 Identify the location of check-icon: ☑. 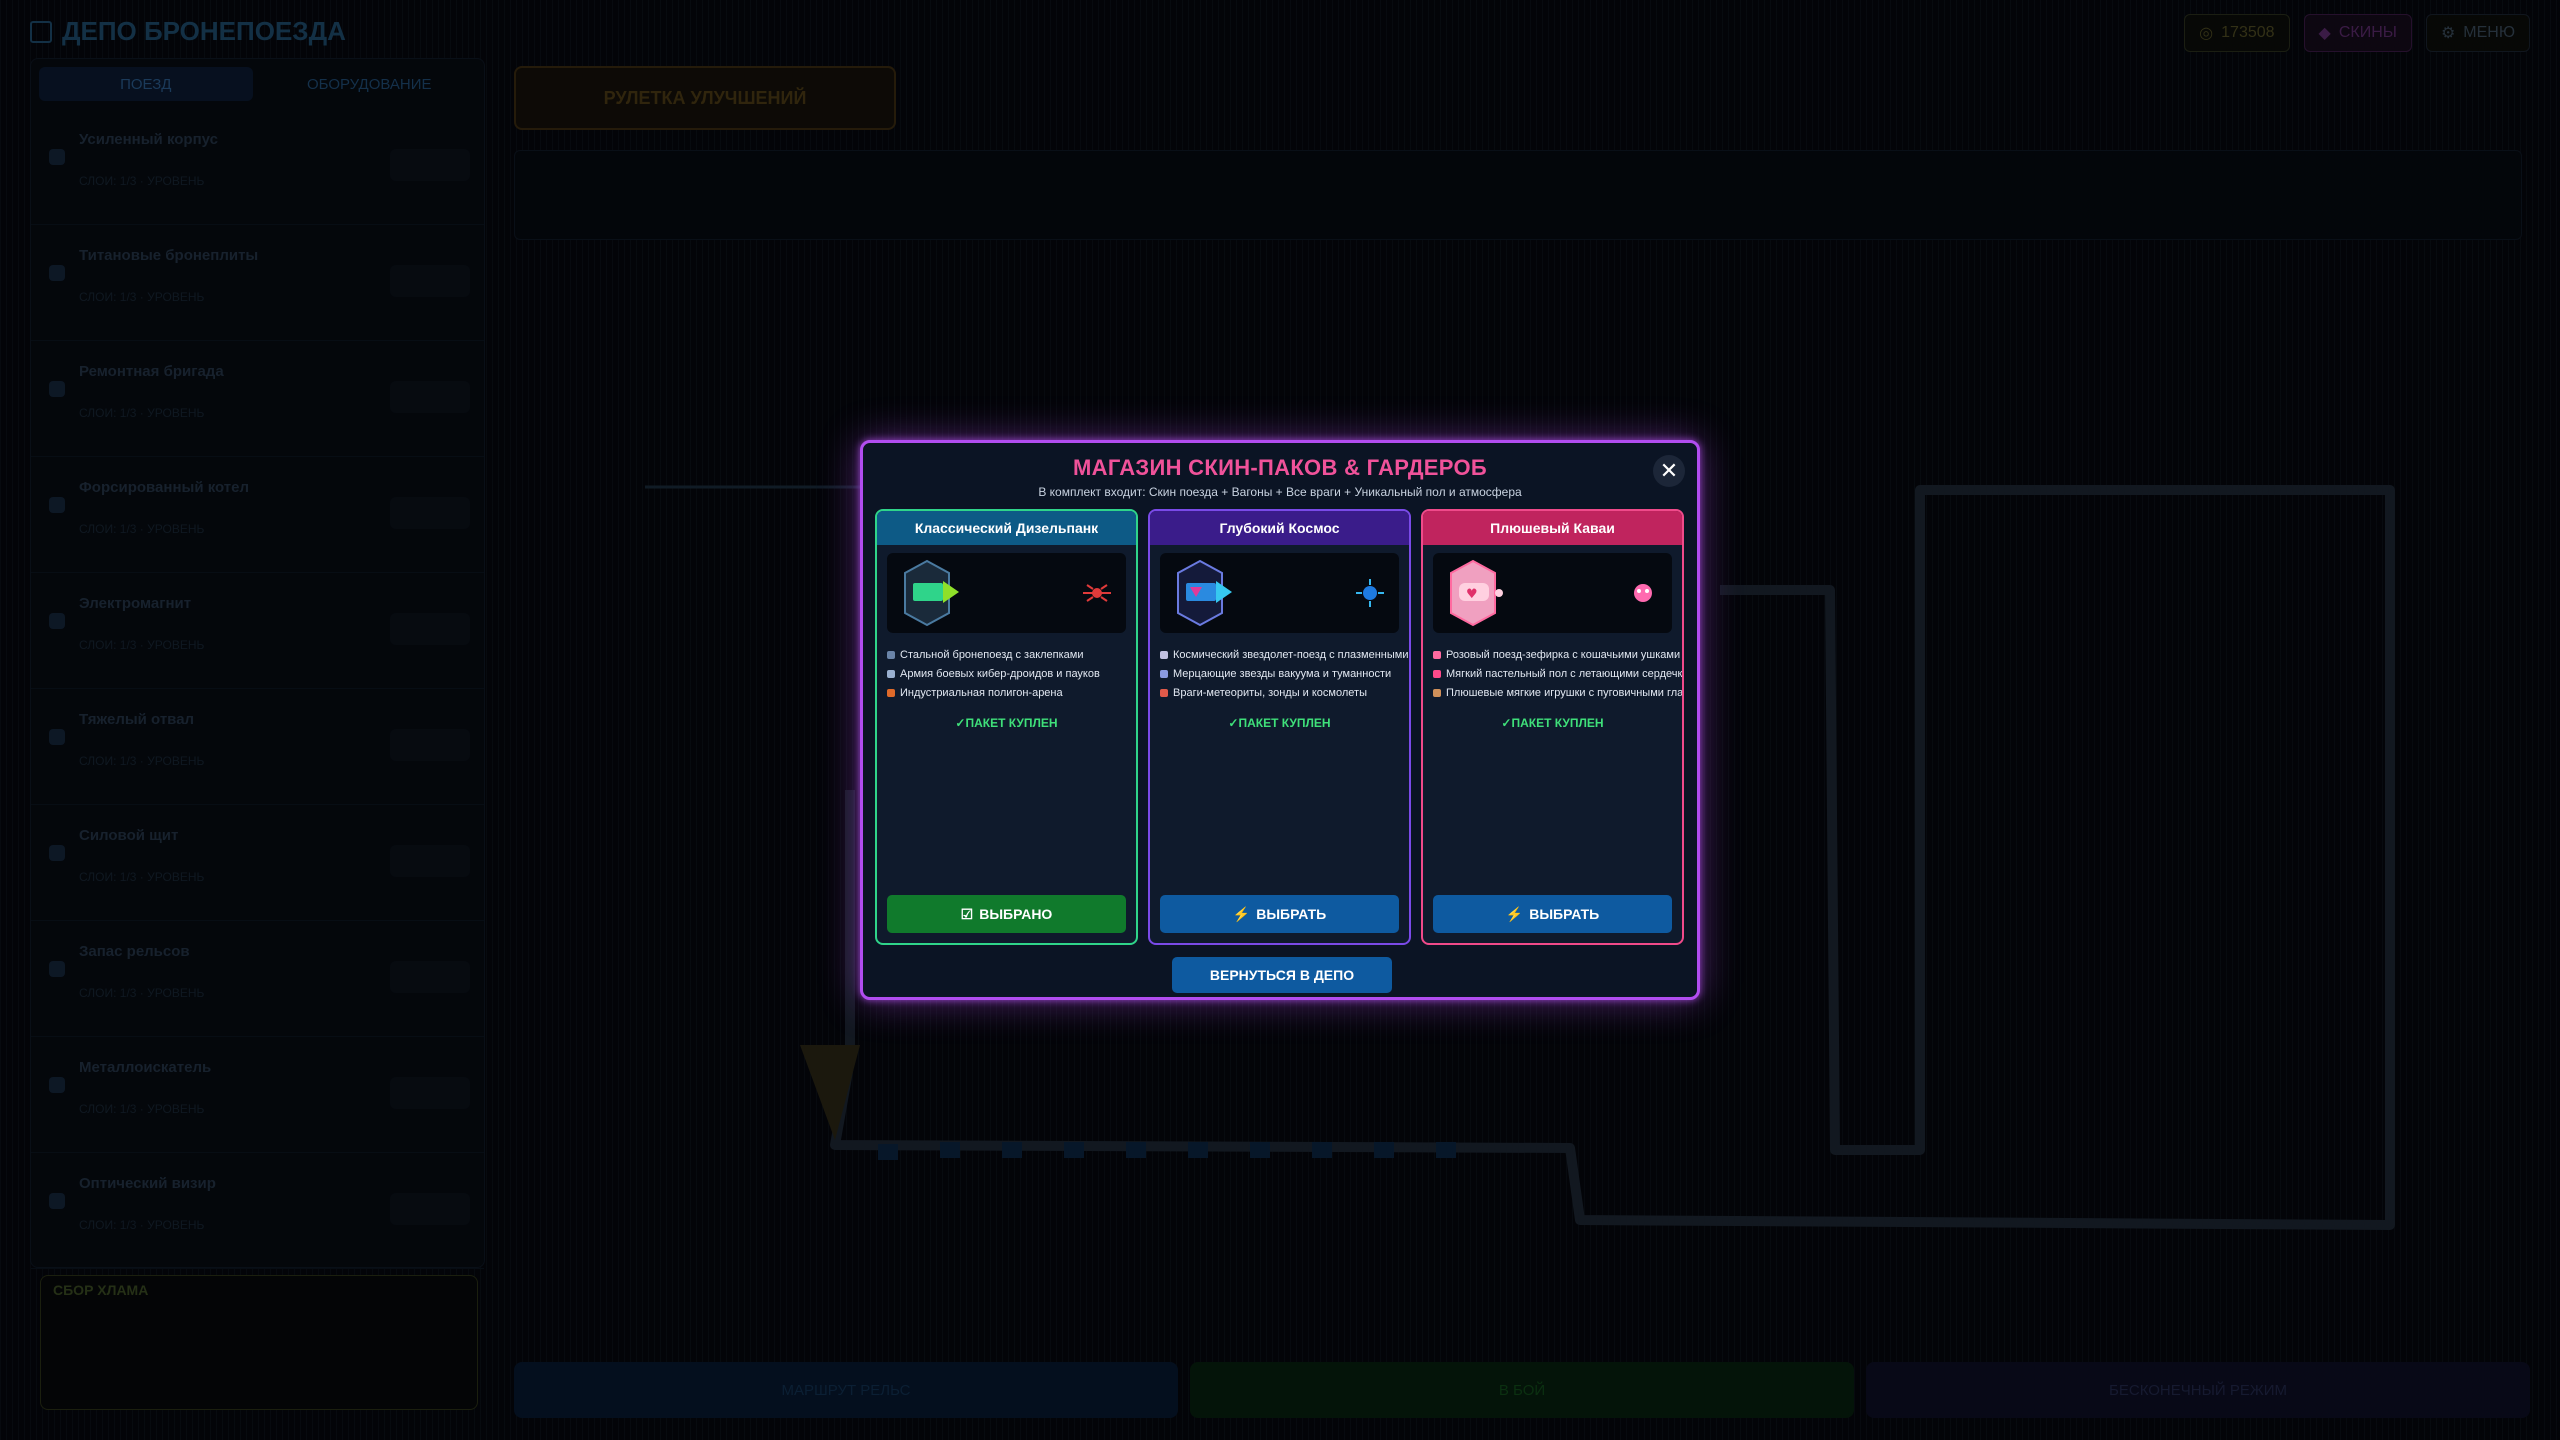
(967, 913).